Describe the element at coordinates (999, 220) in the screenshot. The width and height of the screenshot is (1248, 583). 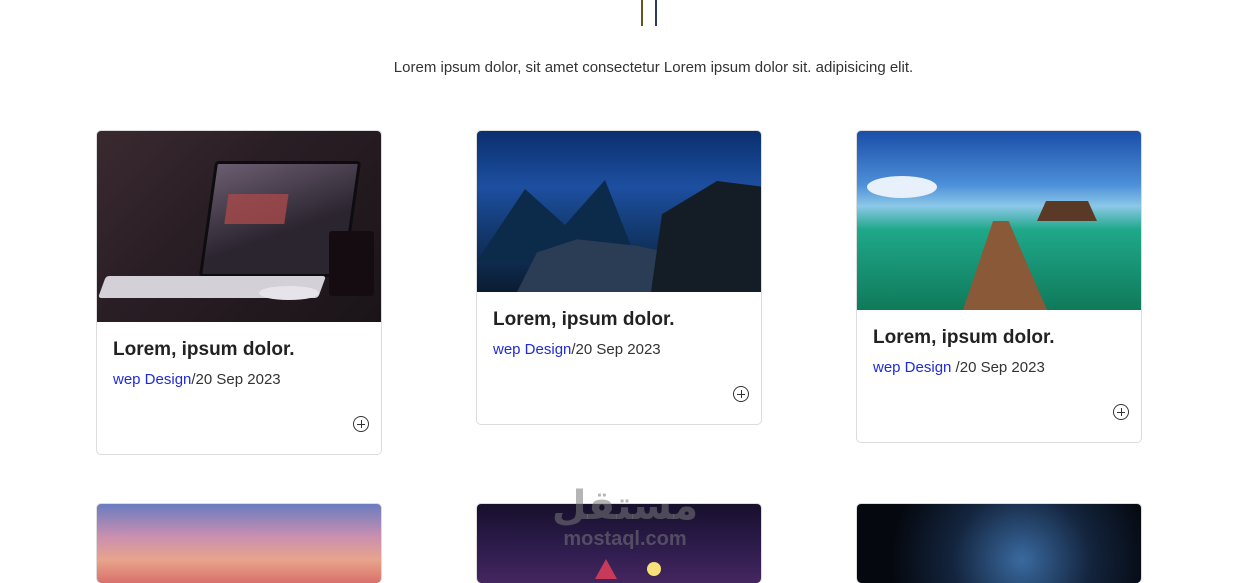
I see `sea-pier-image` at that location.